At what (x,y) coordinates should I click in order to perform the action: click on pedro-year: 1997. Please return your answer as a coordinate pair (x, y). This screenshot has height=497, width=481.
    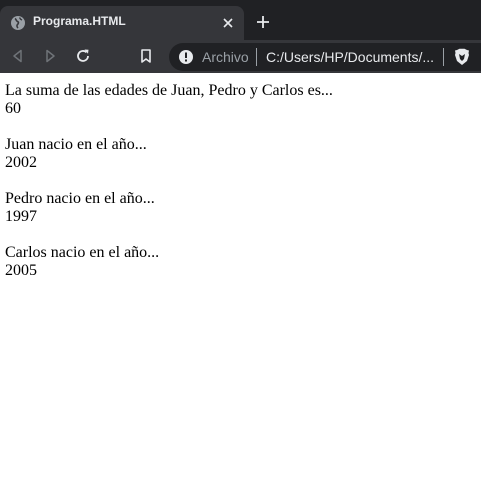
    Looking at the image, I should click on (21, 216).